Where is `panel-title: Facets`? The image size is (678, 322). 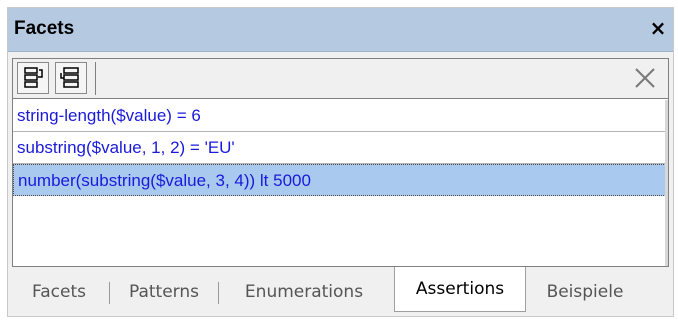
panel-title: Facets is located at coordinates (44, 28).